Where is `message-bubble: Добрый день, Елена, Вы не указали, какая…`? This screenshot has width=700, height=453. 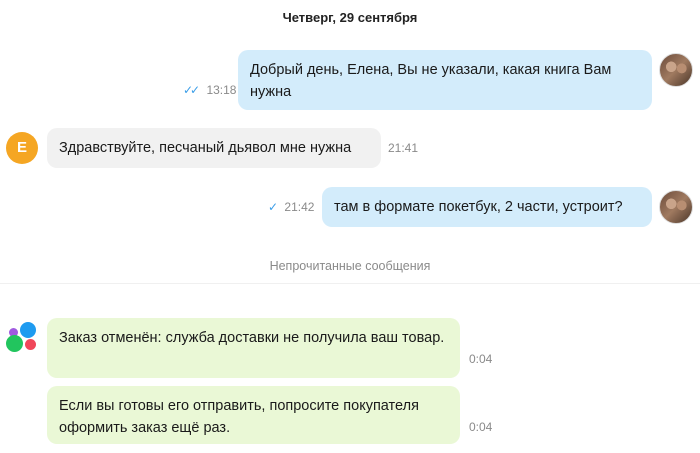
message-bubble: Добрый день, Елена, Вы не указали, какая… is located at coordinates (445, 80).